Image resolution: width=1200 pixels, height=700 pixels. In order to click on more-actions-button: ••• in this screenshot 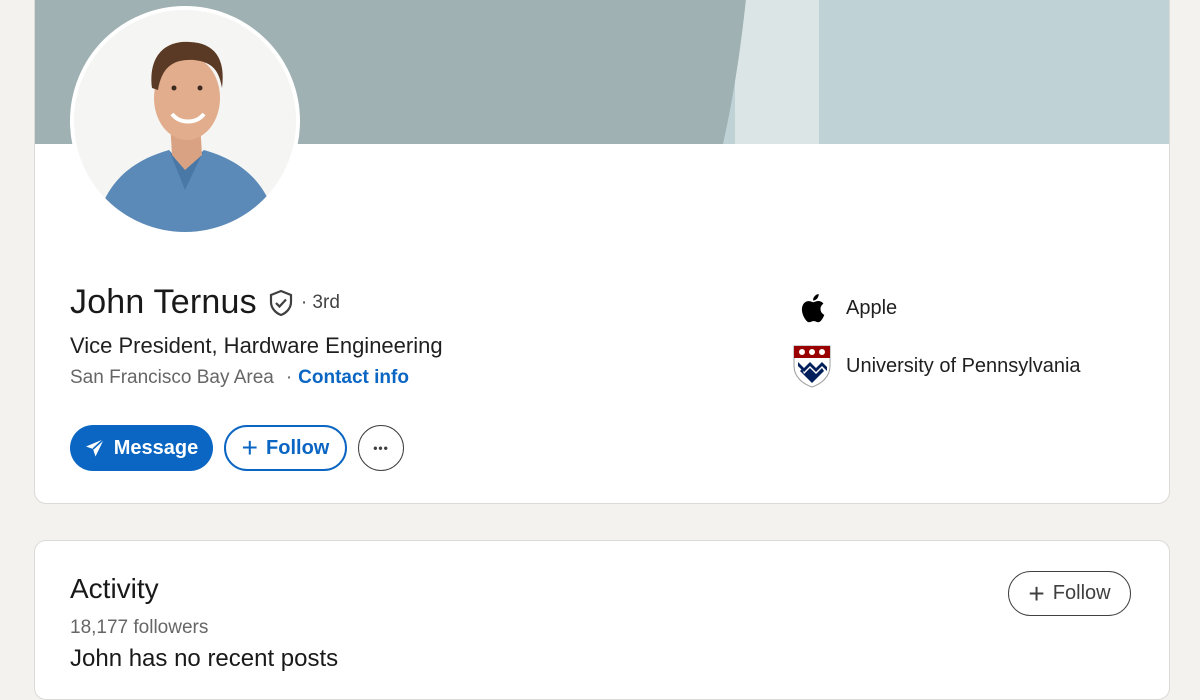, I will do `click(381, 448)`.